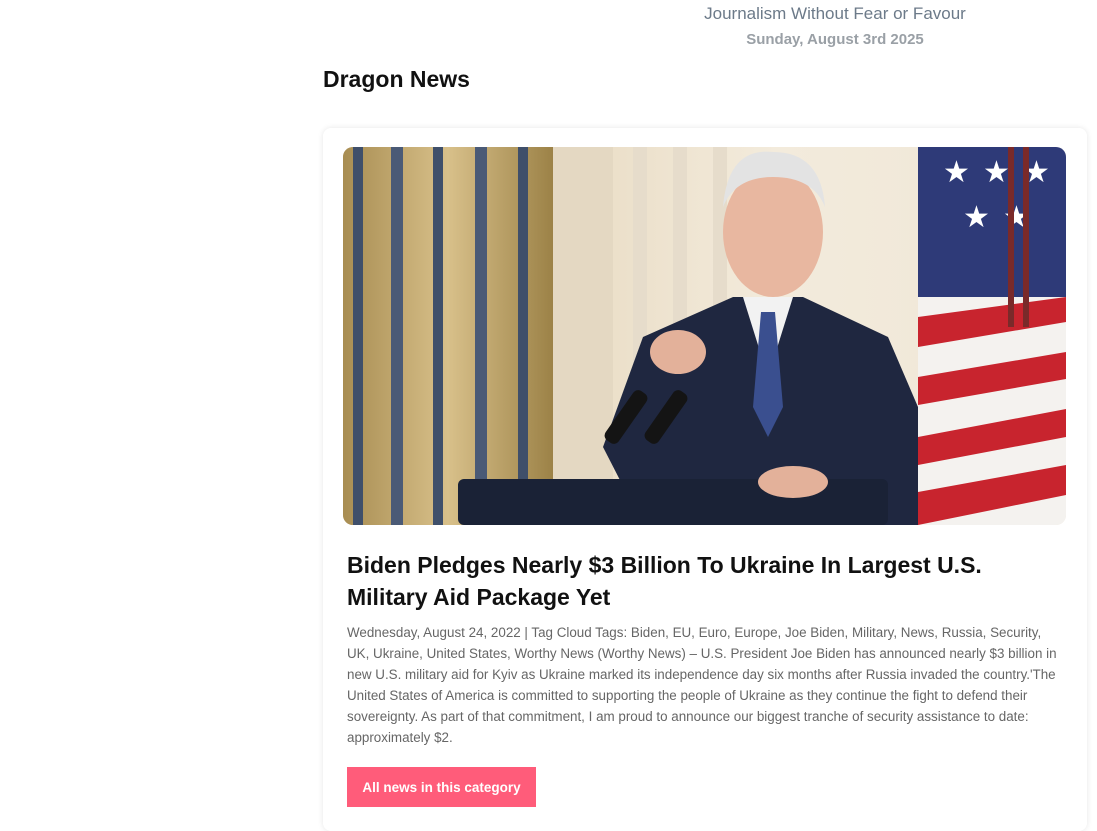 The width and height of the screenshot is (1097, 831). I want to click on section-title: Dragon News, so click(396, 79).